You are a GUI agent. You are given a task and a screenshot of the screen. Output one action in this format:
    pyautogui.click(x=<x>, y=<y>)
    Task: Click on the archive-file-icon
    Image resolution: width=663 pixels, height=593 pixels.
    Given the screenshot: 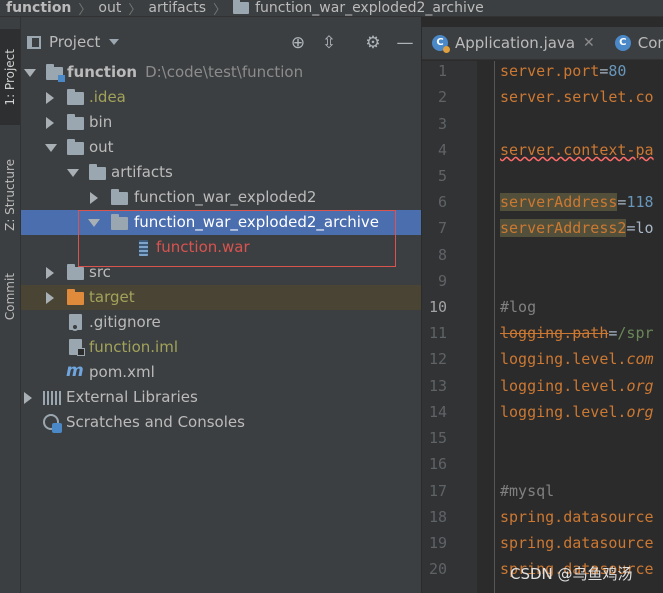 What is the action you would take?
    pyautogui.click(x=143, y=248)
    